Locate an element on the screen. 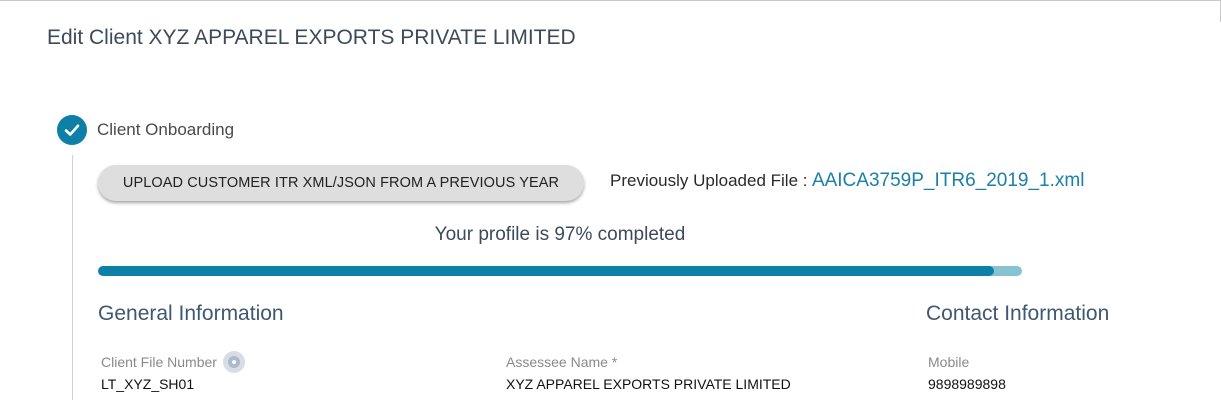  profile-progress-bar is located at coordinates (560, 271).